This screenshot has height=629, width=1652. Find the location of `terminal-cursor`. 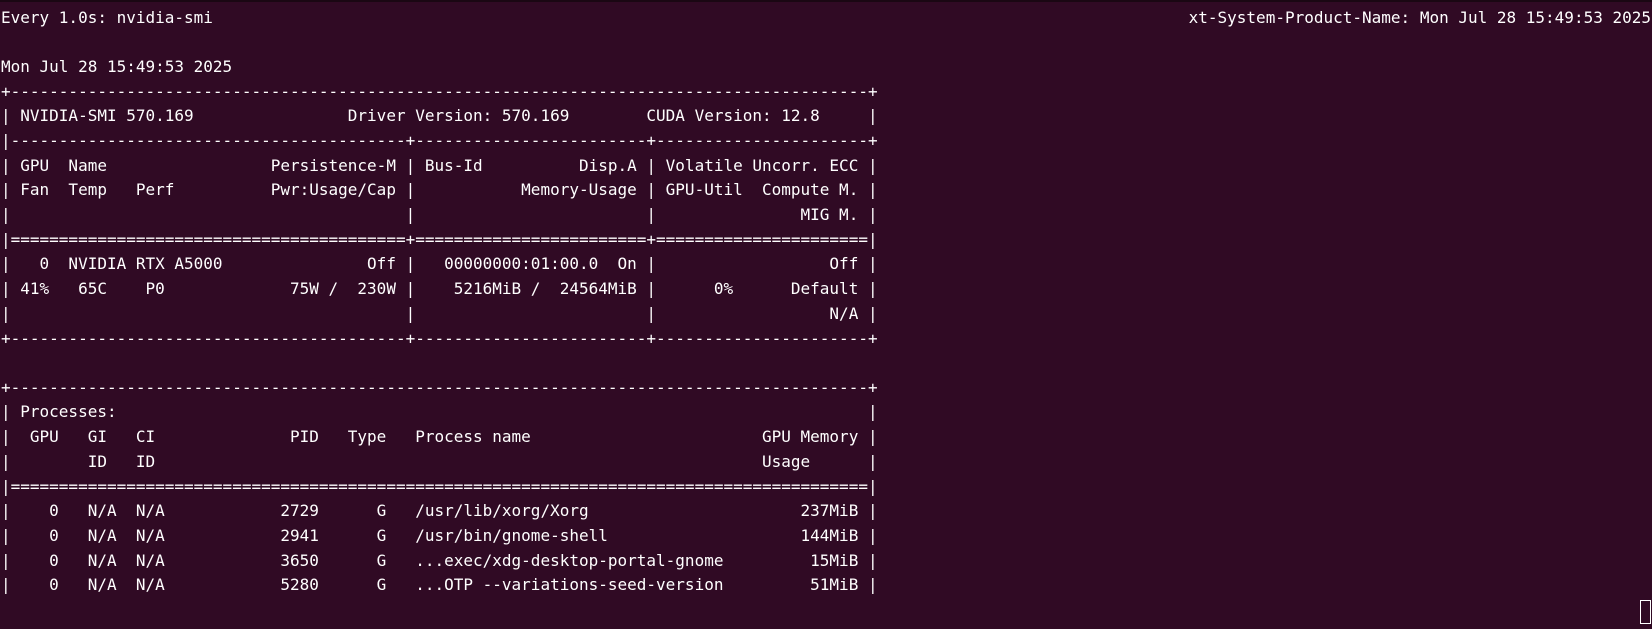

terminal-cursor is located at coordinates (1645, 612).